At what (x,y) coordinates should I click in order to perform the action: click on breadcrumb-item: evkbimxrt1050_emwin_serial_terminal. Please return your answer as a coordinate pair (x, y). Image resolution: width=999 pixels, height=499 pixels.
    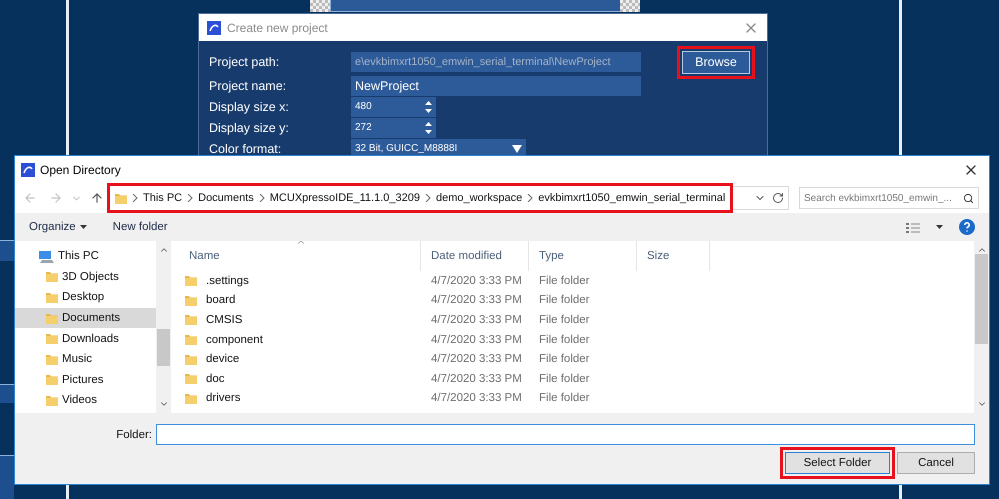
    Looking at the image, I should click on (632, 198).